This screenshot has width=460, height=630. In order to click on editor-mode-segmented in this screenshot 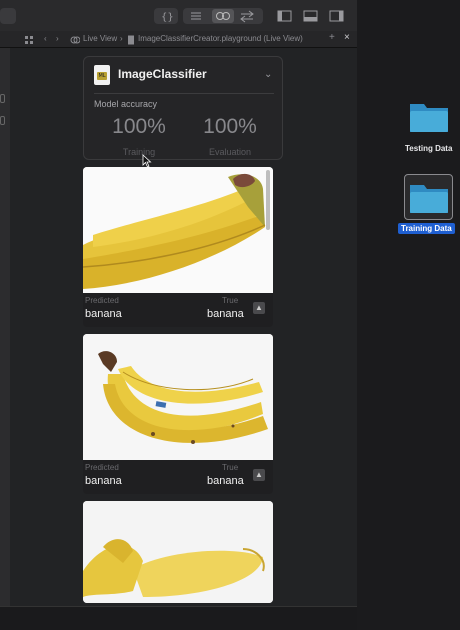, I will do `click(223, 16)`.